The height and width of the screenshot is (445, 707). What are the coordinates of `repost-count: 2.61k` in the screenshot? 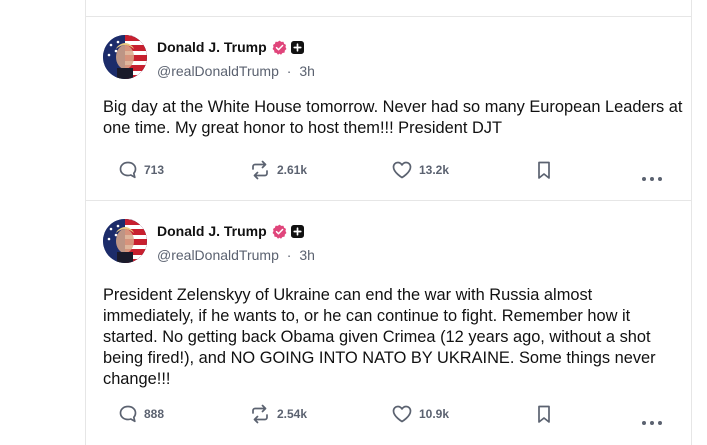 It's located at (292, 170).